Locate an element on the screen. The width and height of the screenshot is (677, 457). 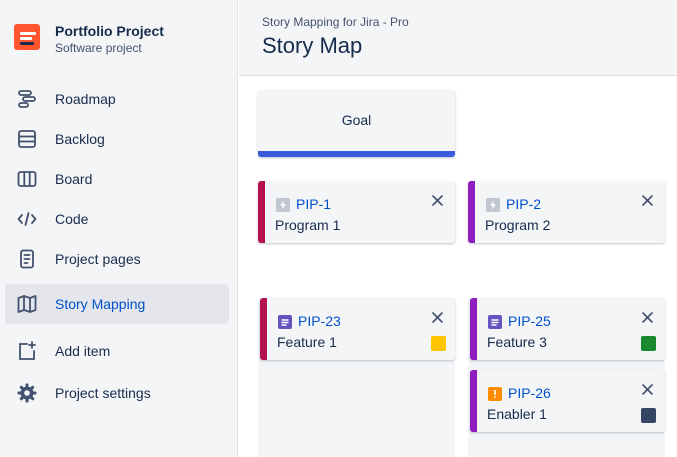
add-item-icon is located at coordinates (27, 351).